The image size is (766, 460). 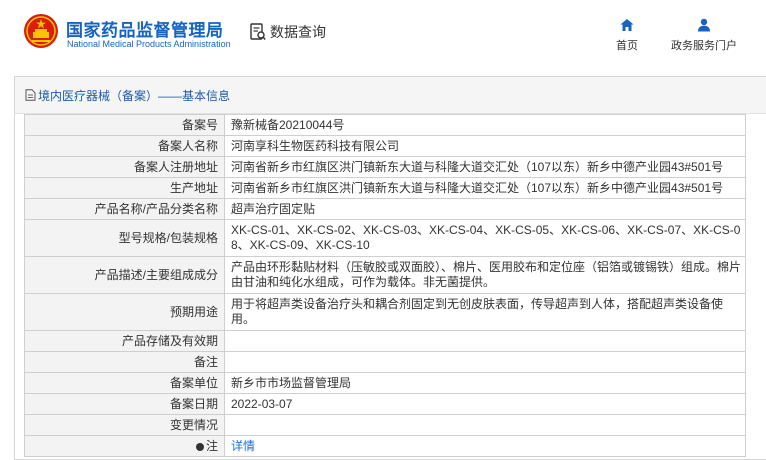 What do you see at coordinates (199, 446) in the screenshot?
I see `location-pin-icon` at bounding box center [199, 446].